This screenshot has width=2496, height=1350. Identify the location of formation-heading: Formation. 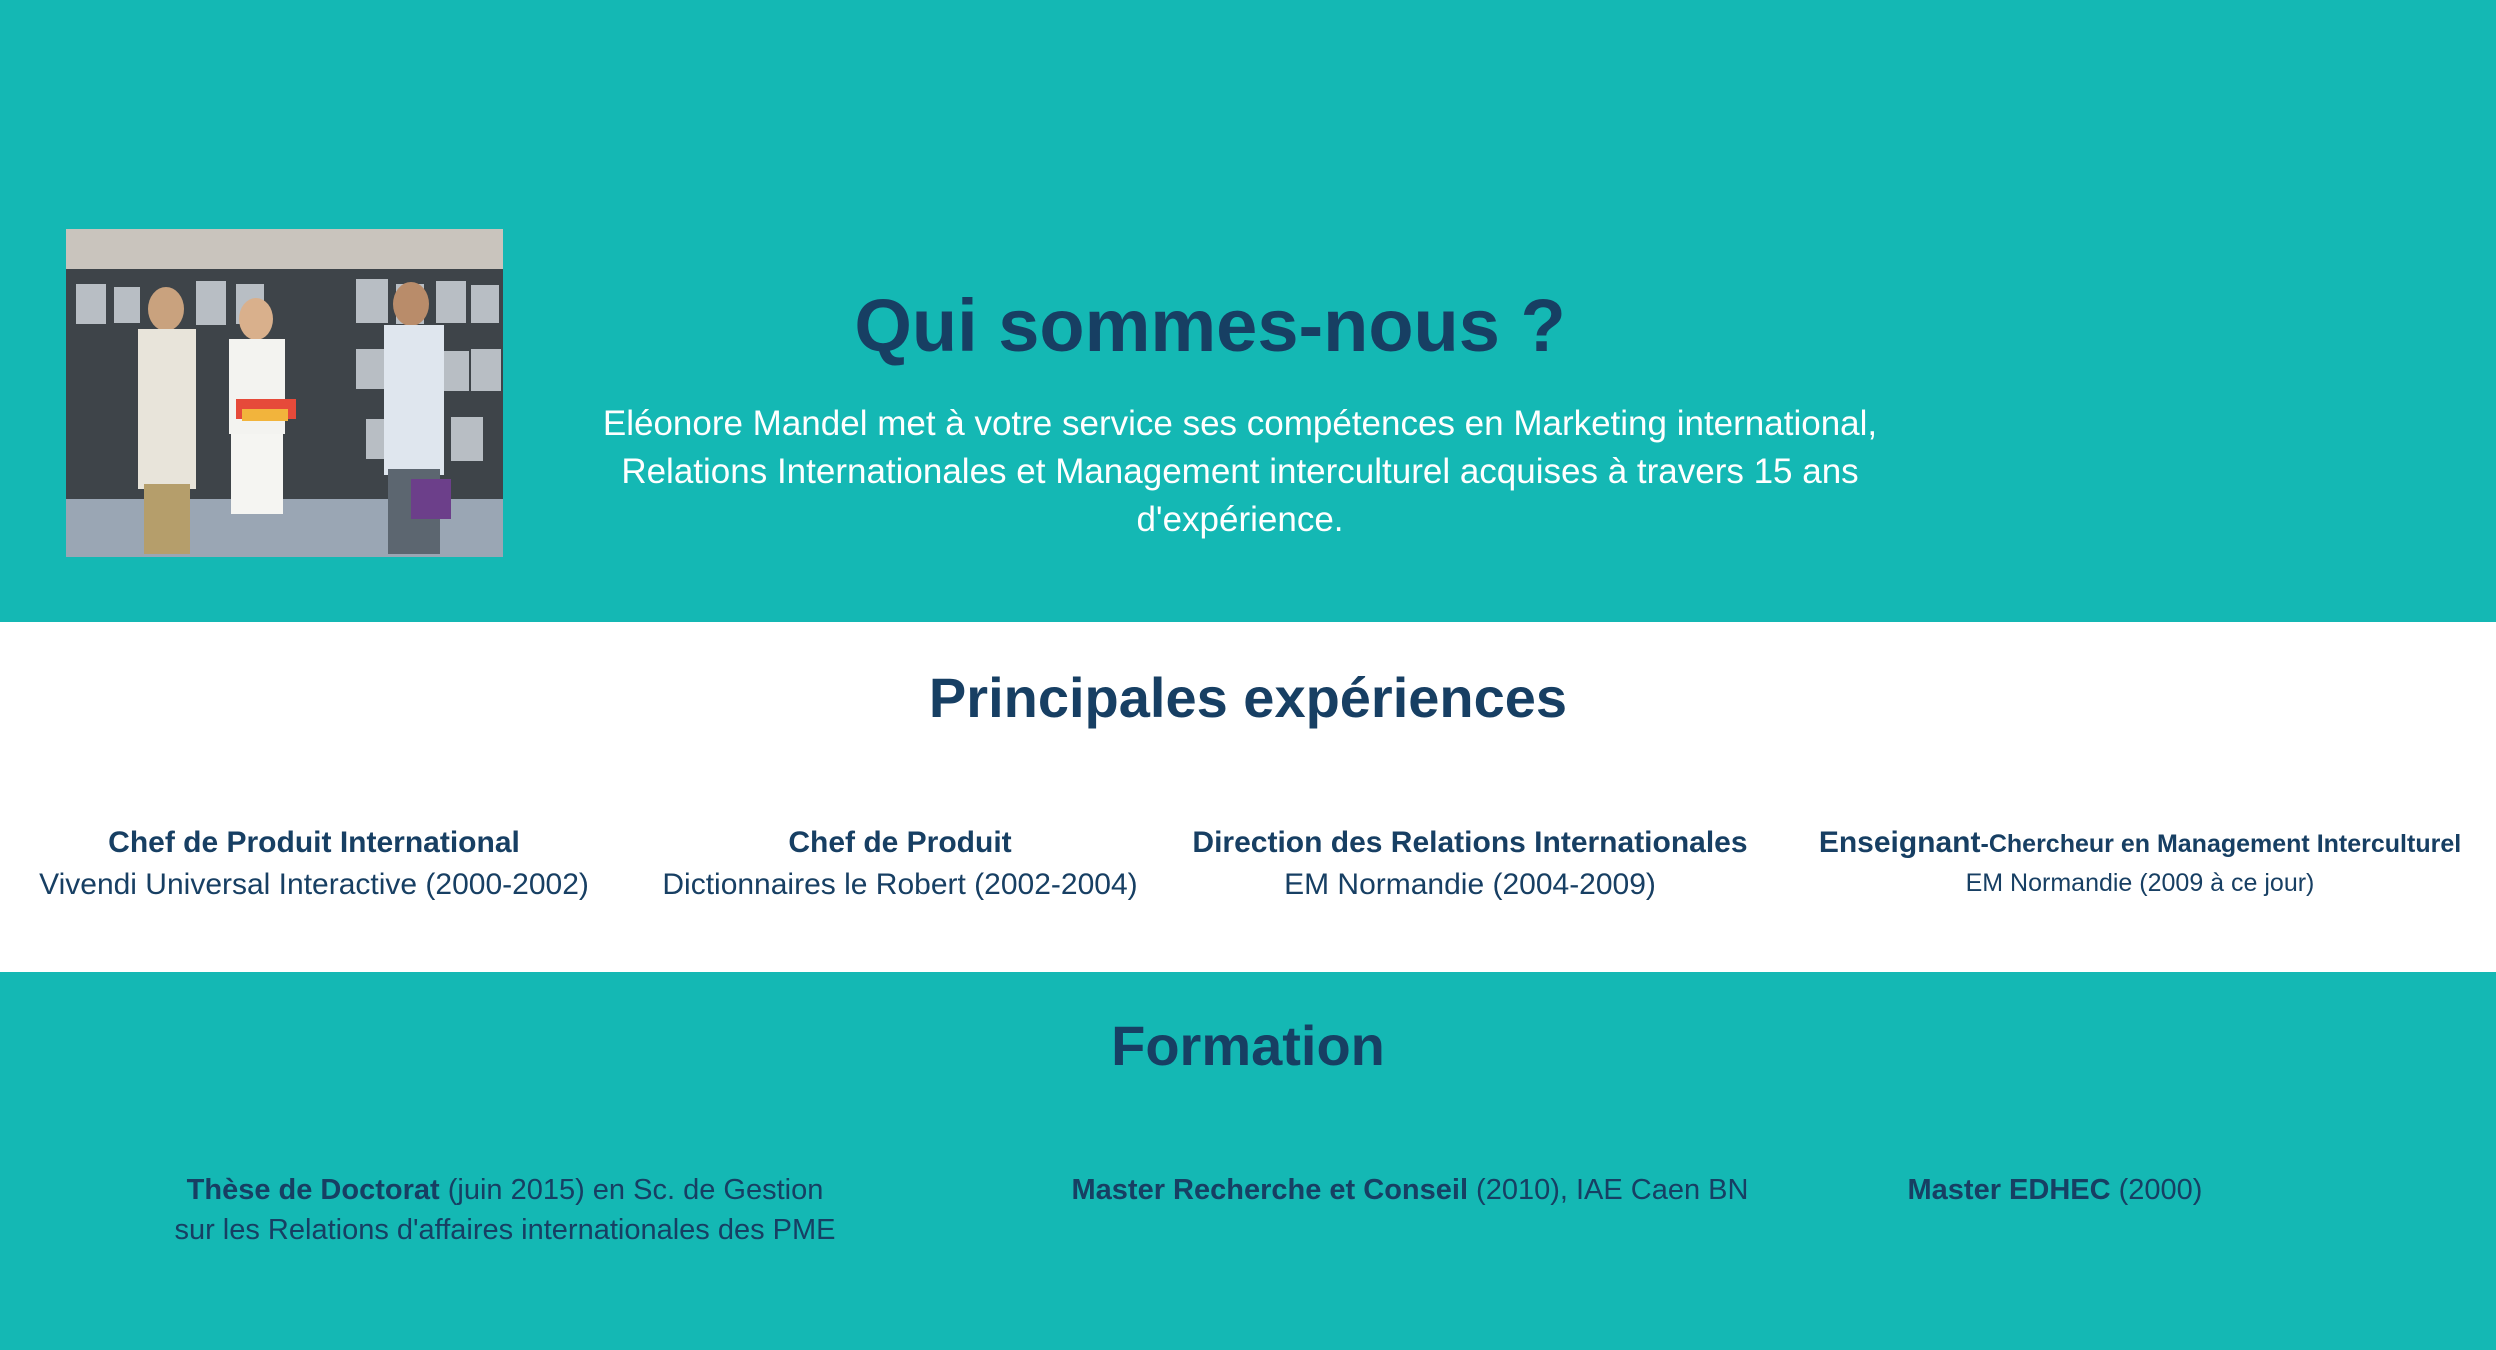
(1248, 1045).